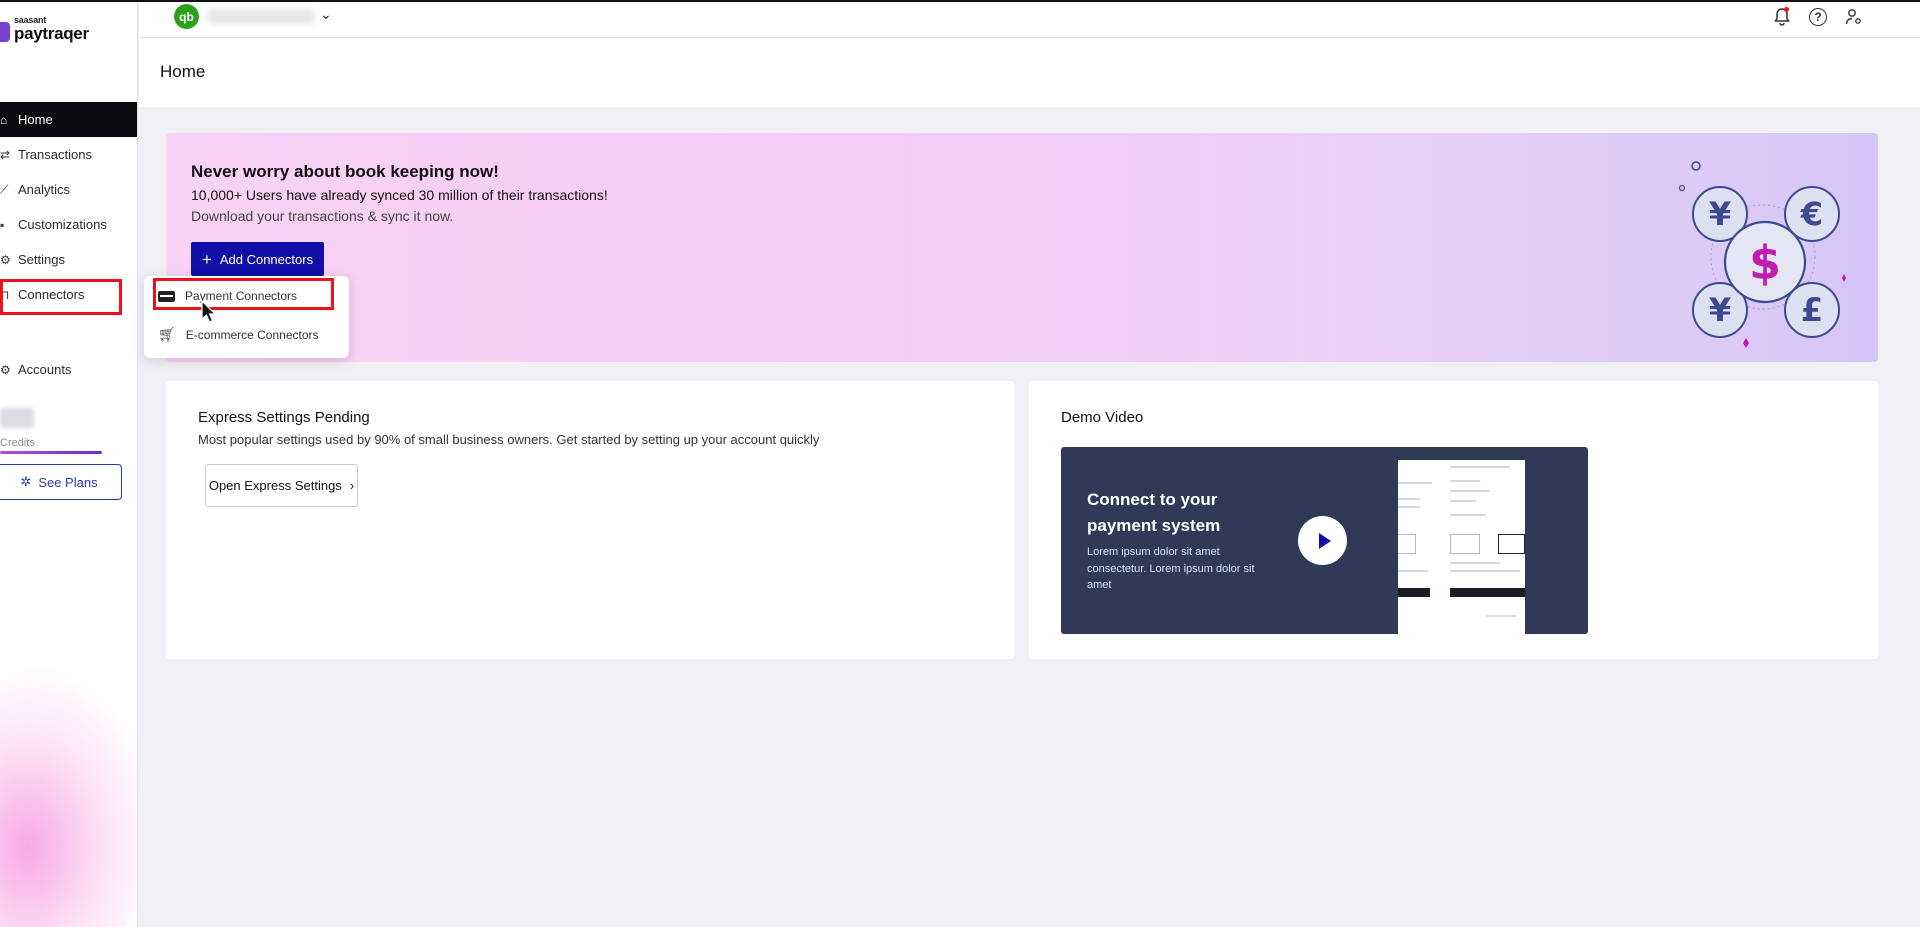  I want to click on chevron-down-icon: ⌄, so click(326, 14).